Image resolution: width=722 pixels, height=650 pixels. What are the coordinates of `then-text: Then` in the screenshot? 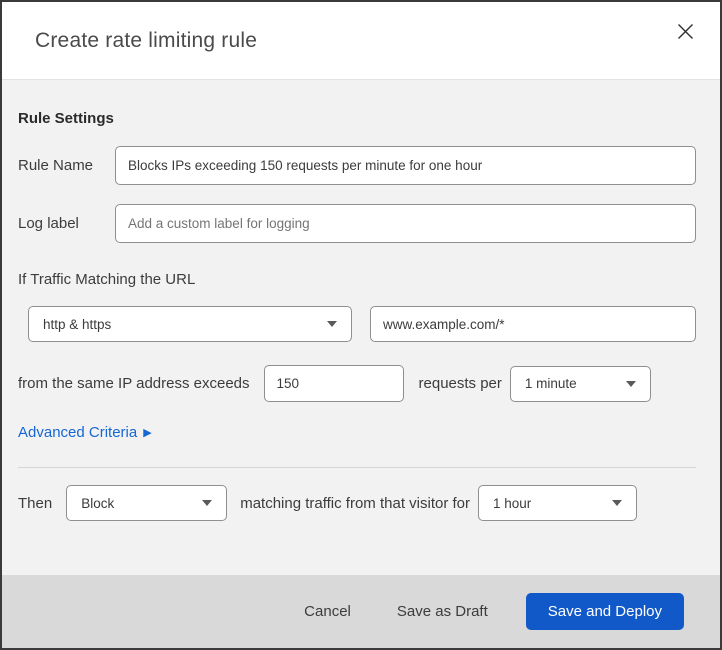 It's located at (35, 503).